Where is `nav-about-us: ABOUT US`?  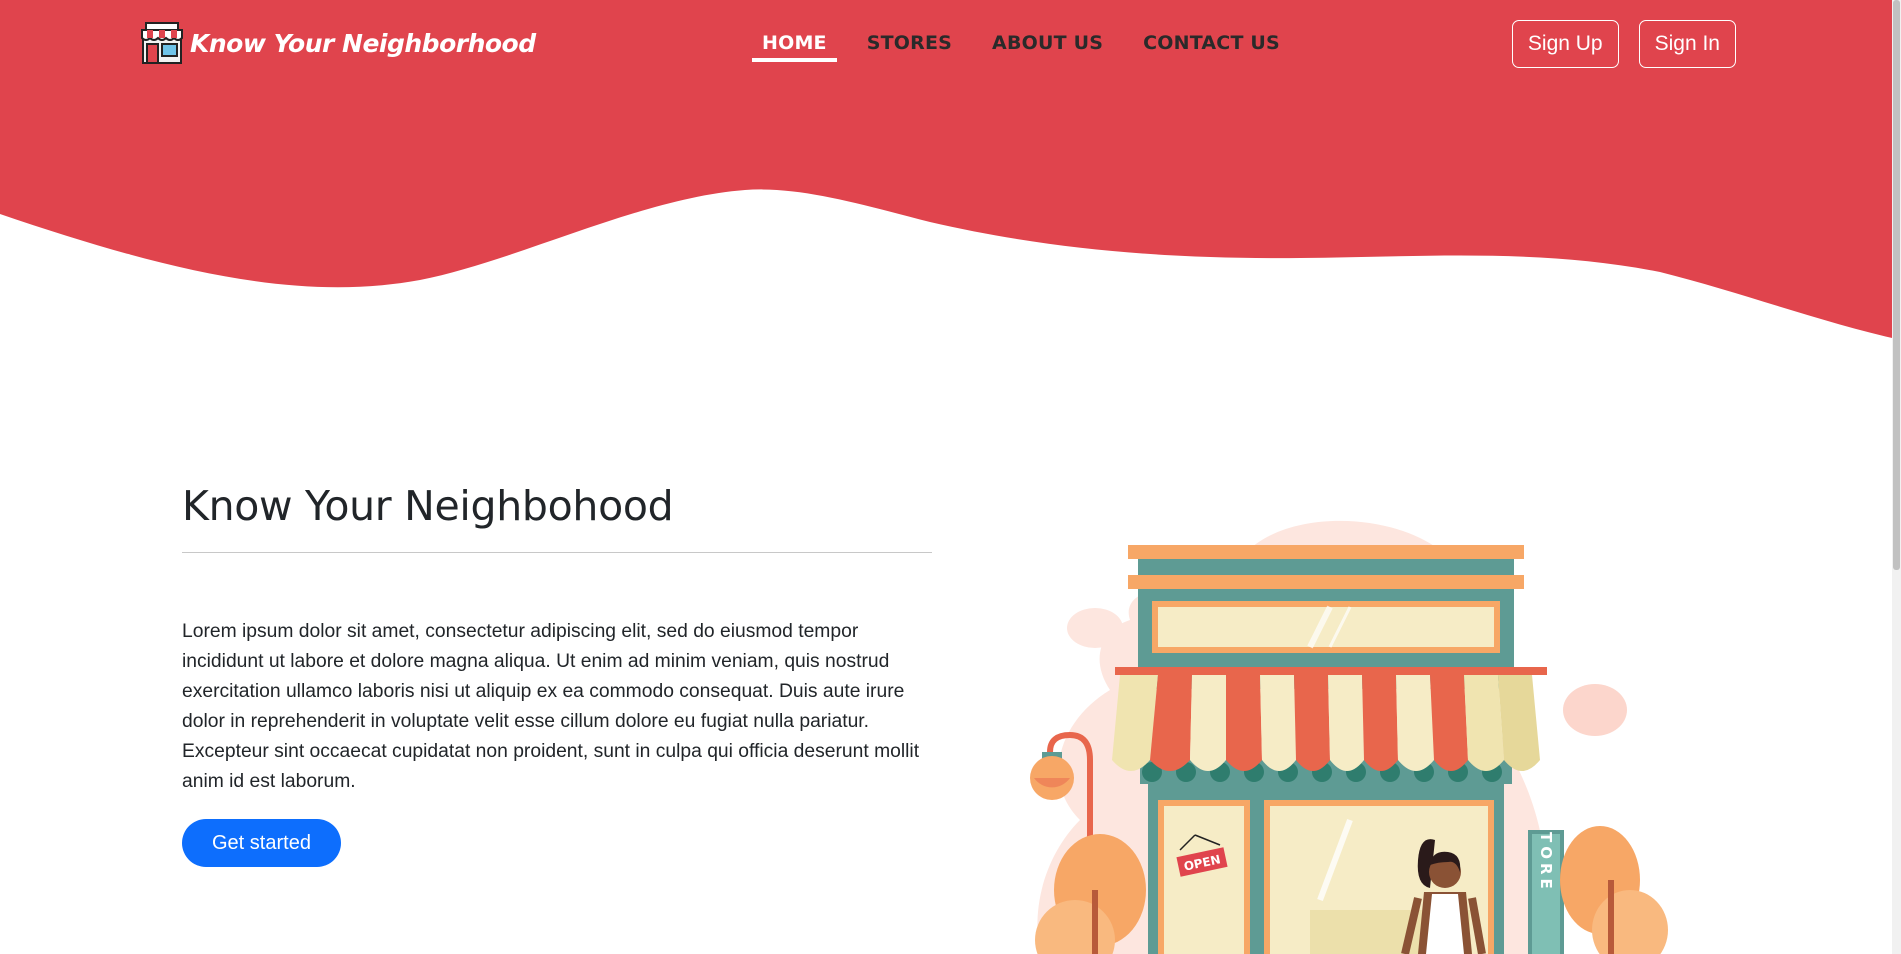 nav-about-us: ABOUT US is located at coordinates (1047, 45).